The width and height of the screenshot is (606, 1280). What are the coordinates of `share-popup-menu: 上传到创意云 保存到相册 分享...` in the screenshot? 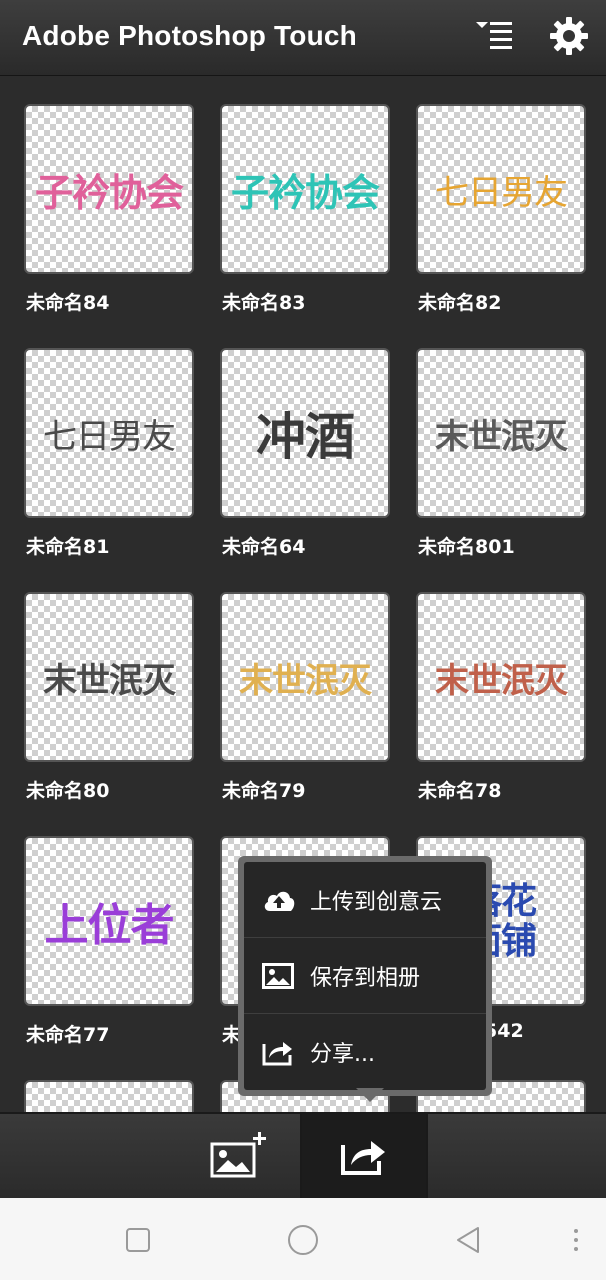 It's located at (365, 979).